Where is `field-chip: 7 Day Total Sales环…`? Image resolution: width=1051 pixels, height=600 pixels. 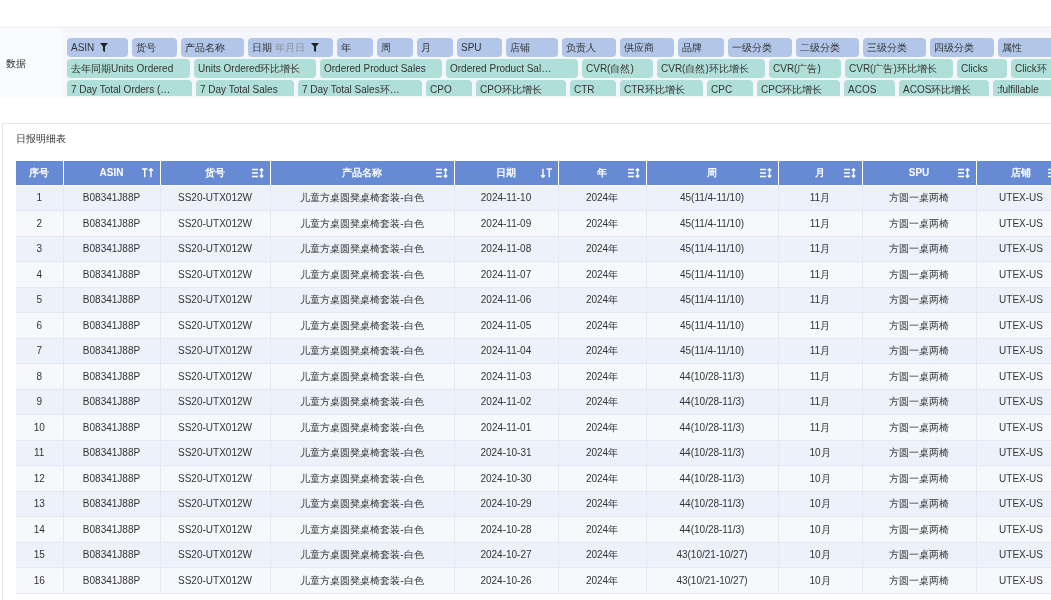
field-chip: 7 Day Total Sales环… is located at coordinates (360, 88).